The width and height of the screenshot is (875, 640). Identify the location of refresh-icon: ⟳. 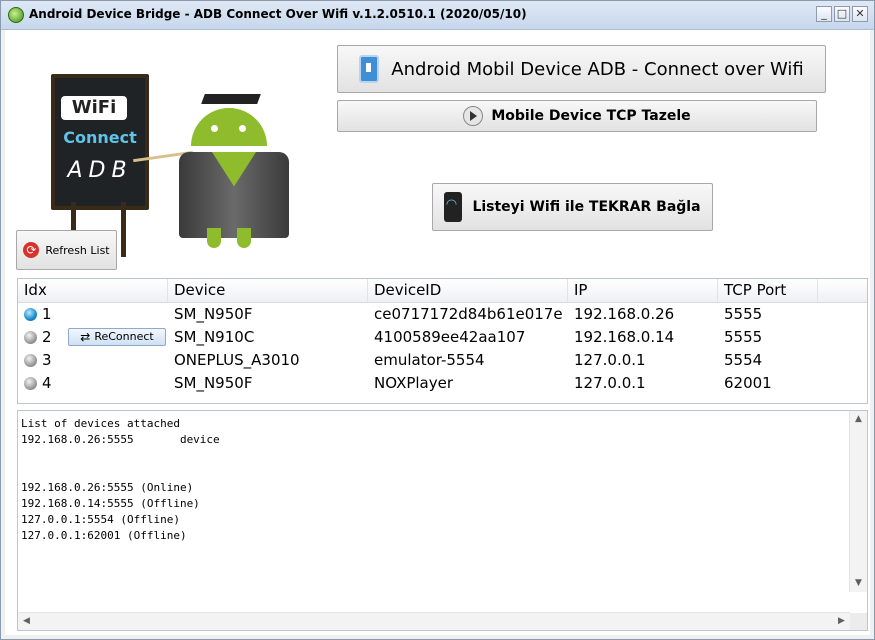
(31, 250).